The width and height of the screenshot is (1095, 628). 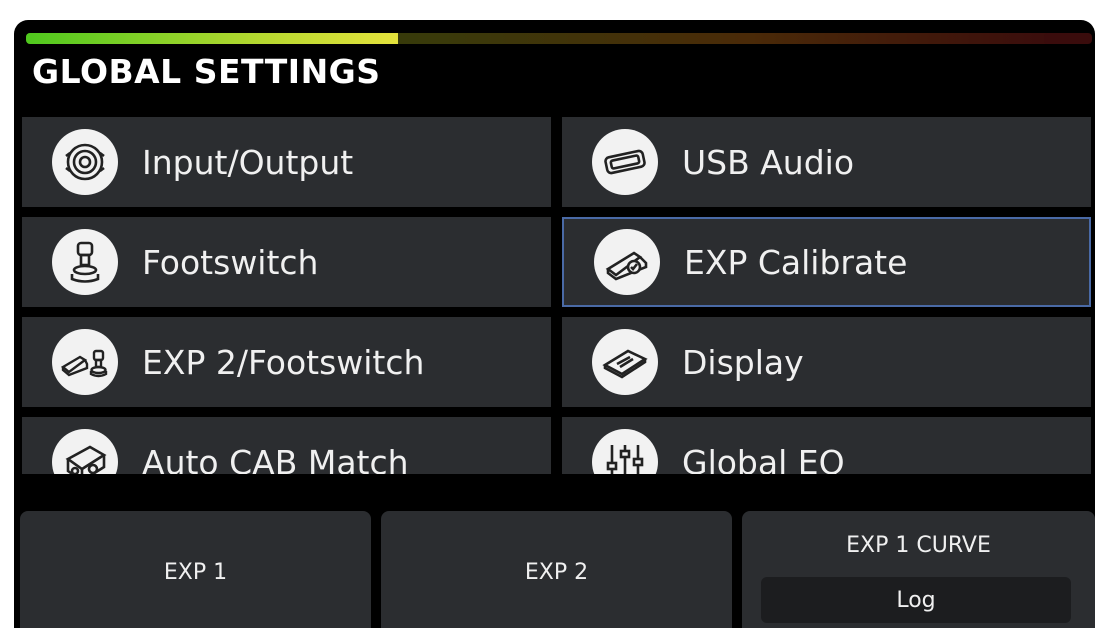 I want to click on exp1-label: EXP 1, so click(x=195, y=572).